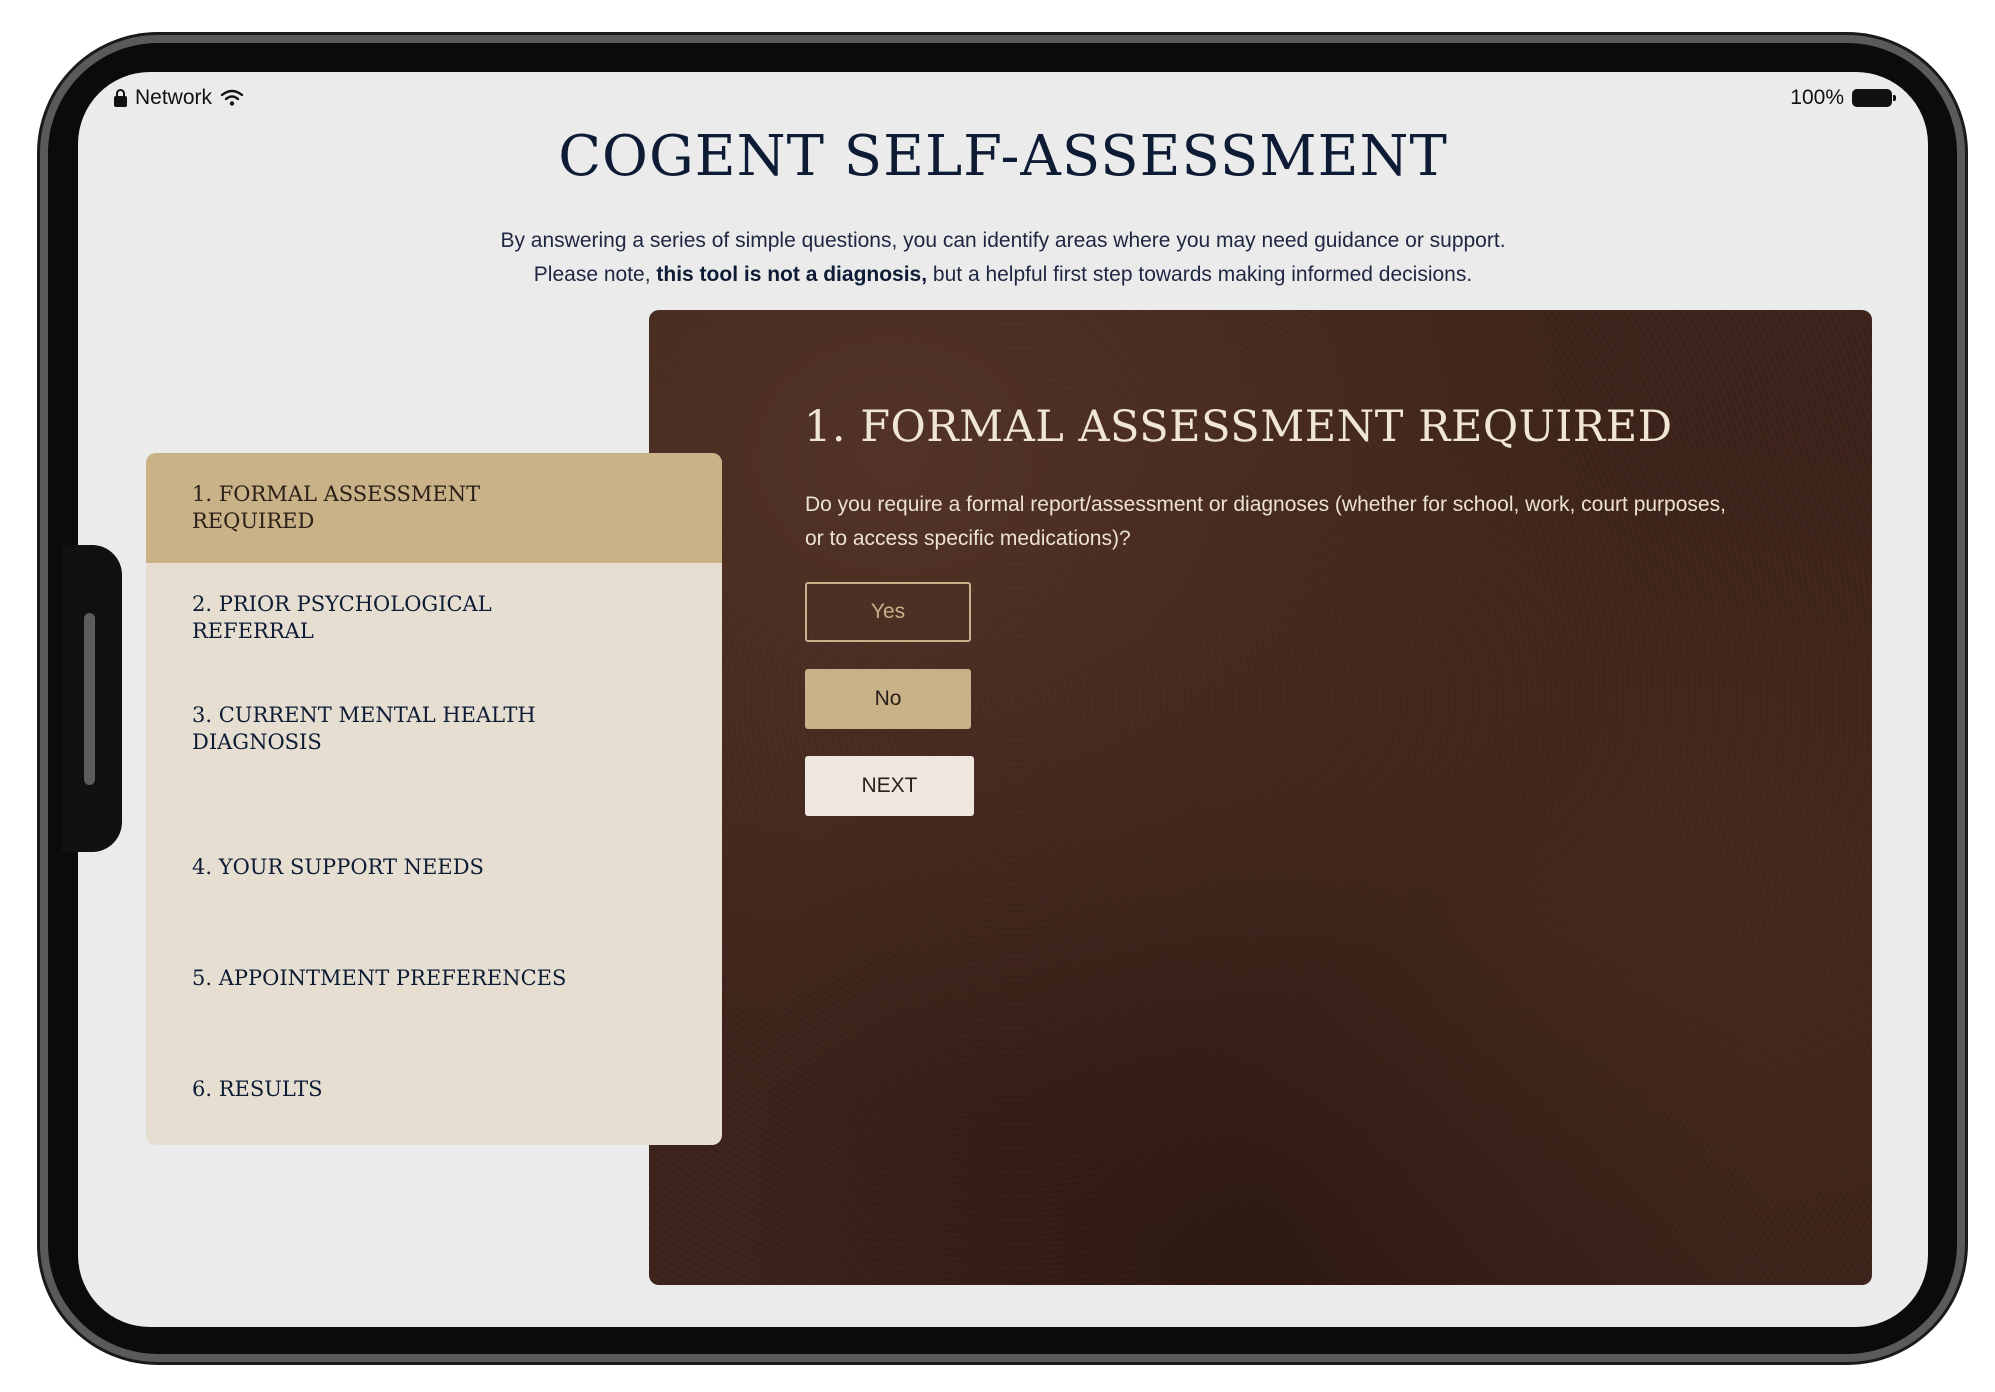 Image resolution: width=1995 pixels, height=1392 pixels. I want to click on wifi-icon, so click(232, 97).